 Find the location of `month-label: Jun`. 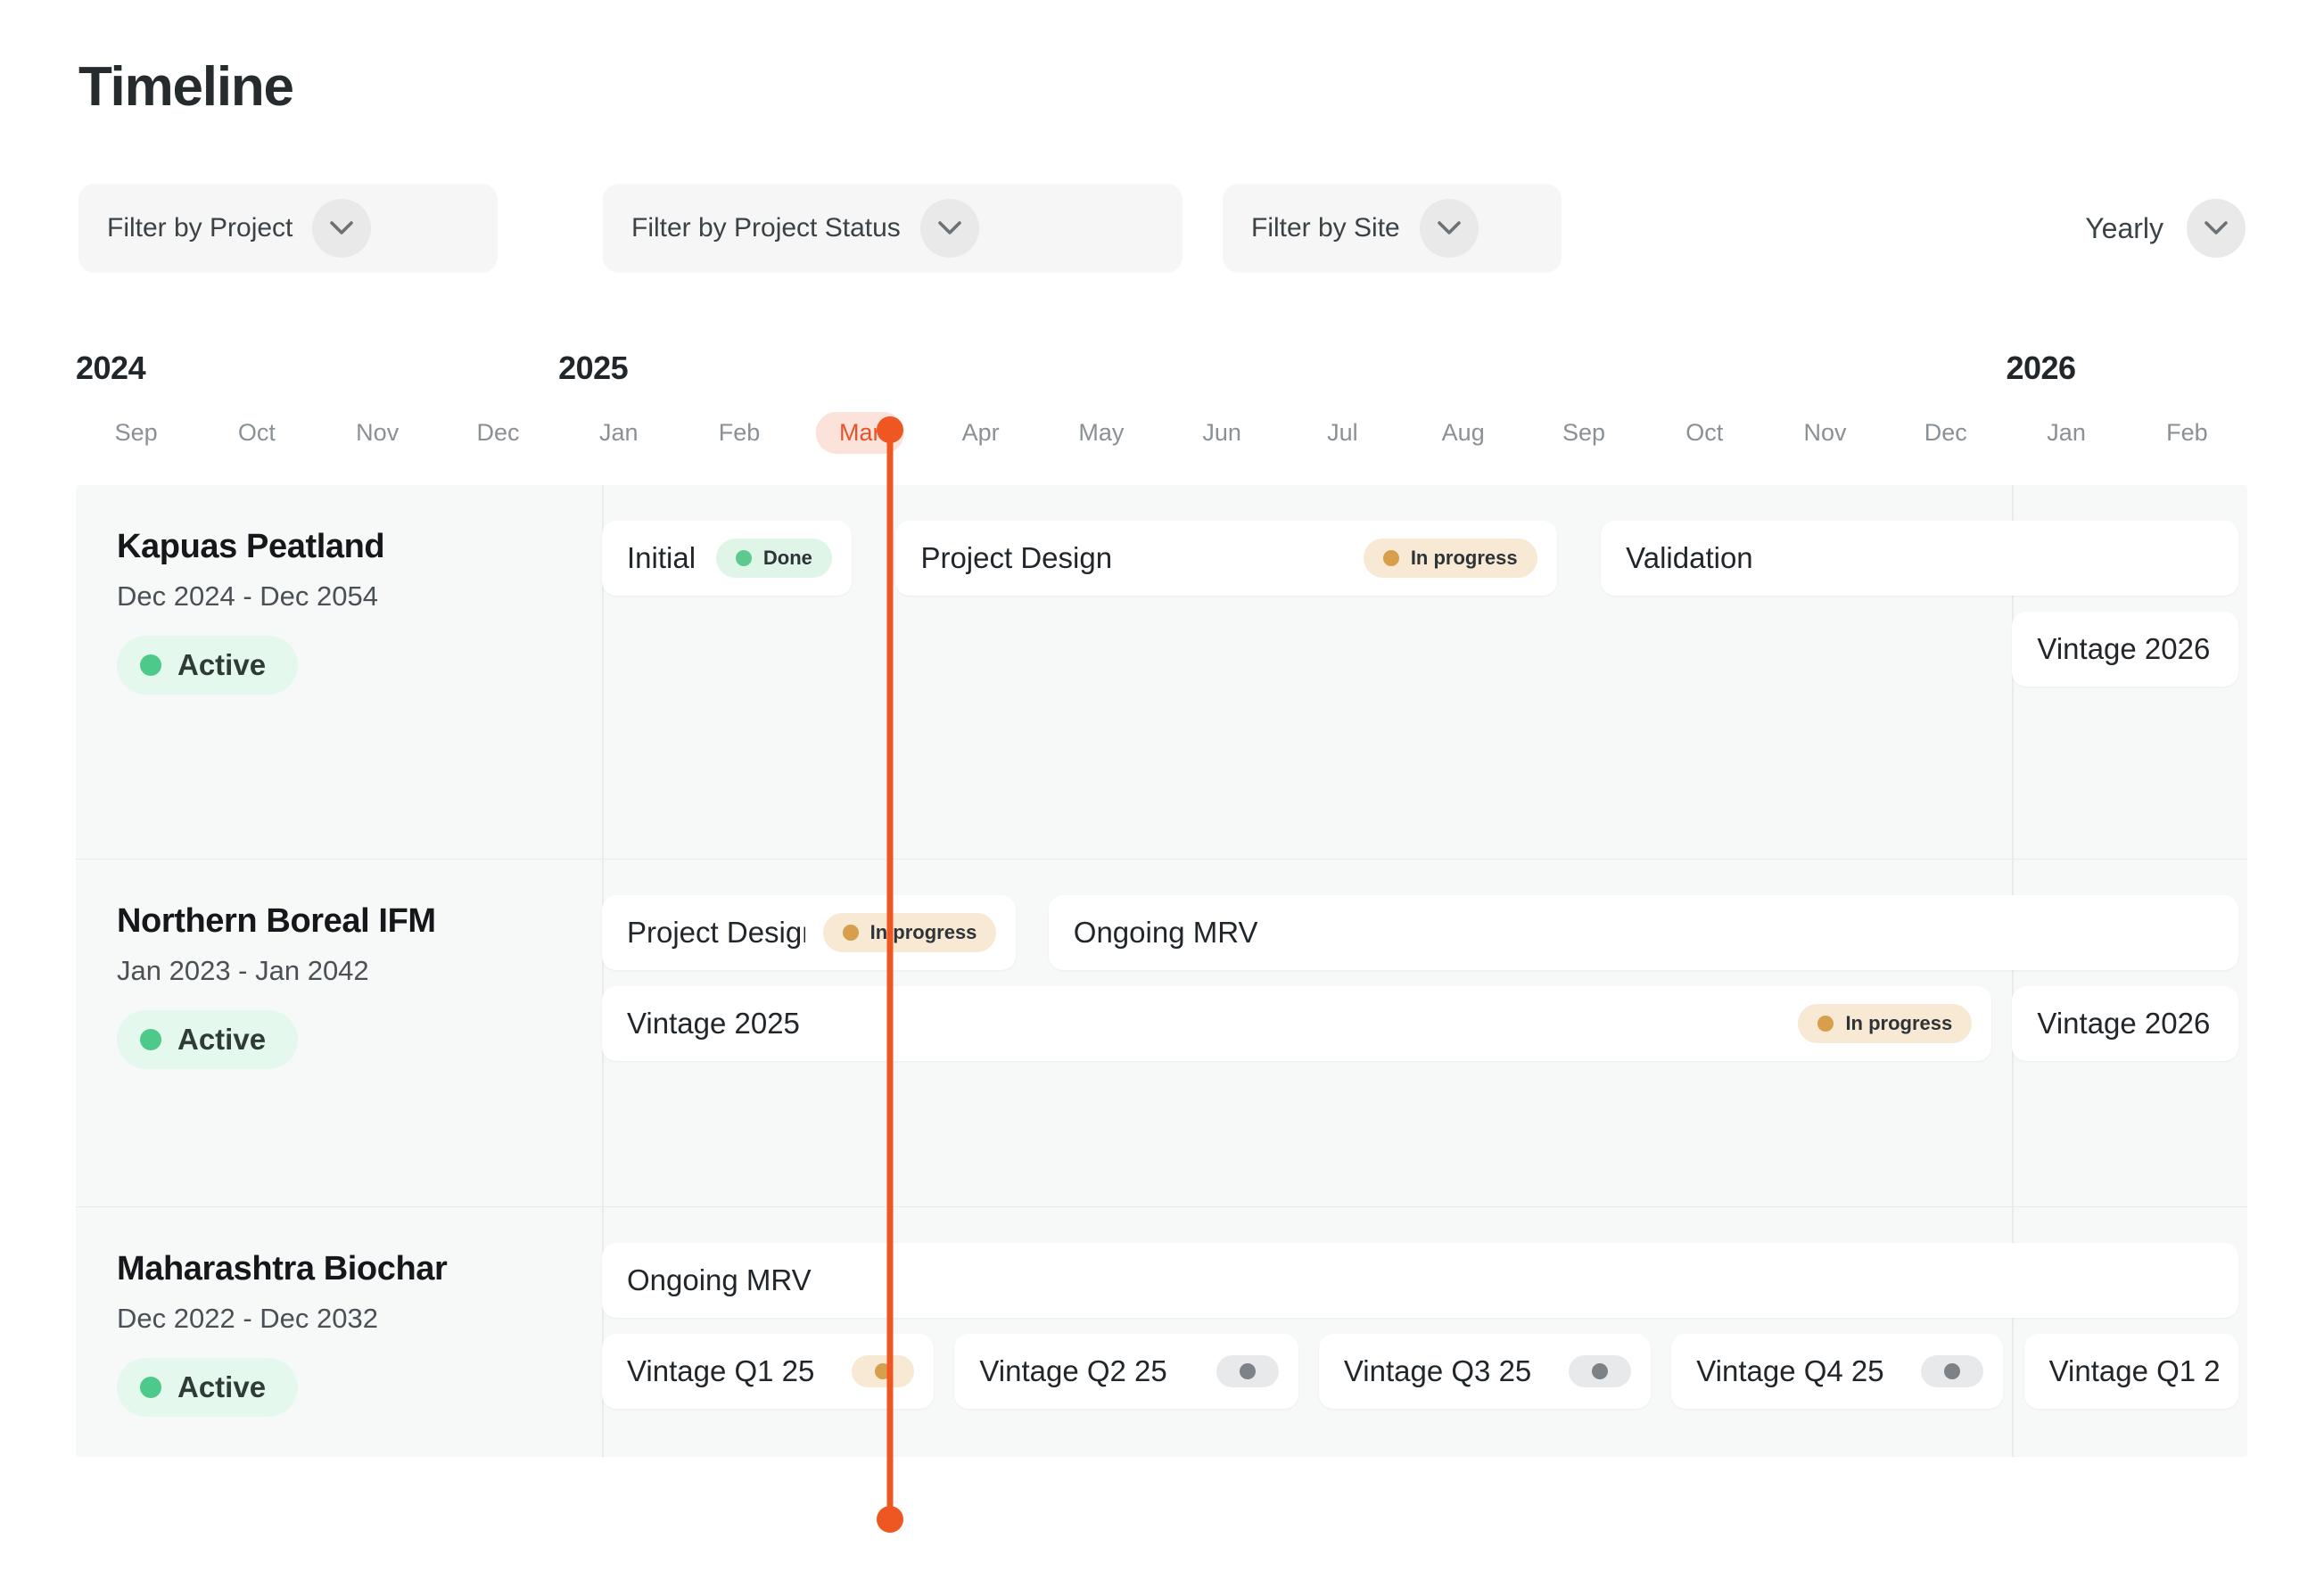

month-label: Jun is located at coordinates (1221, 433).